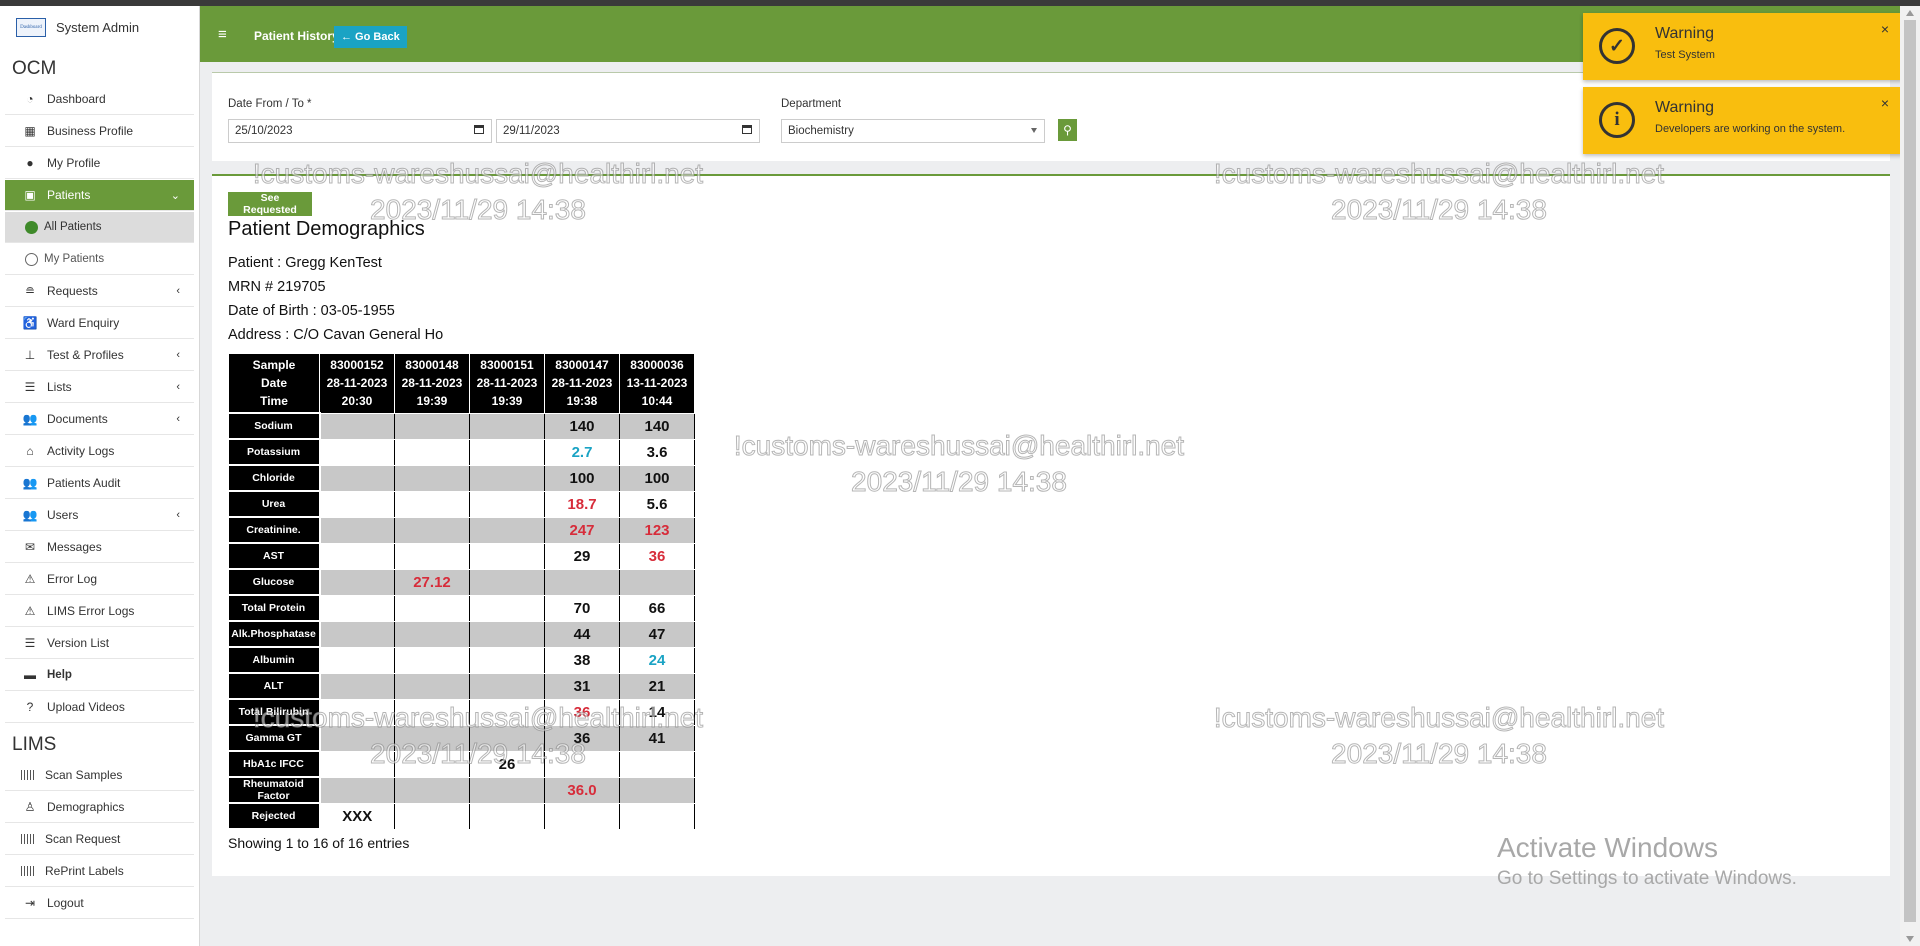 The width and height of the screenshot is (1920, 946). Describe the element at coordinates (582, 556) in the screenshot. I see `result-cell: 29` at that location.